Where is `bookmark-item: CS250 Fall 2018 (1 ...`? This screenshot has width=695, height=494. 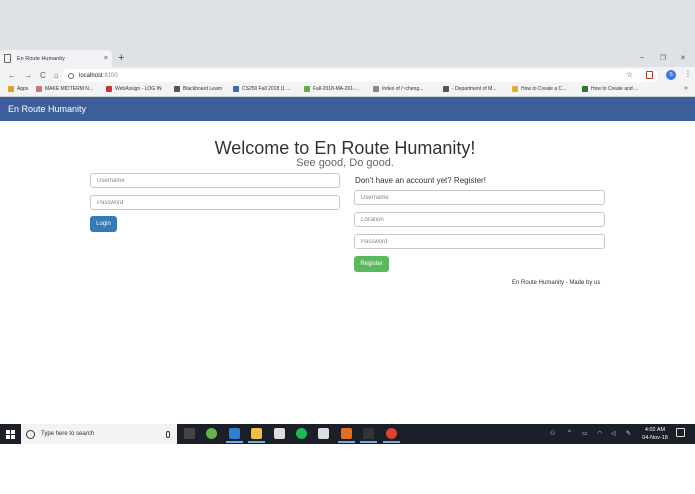
bookmark-item: CS250 Fall 2018 (1 ... is located at coordinates (262, 89).